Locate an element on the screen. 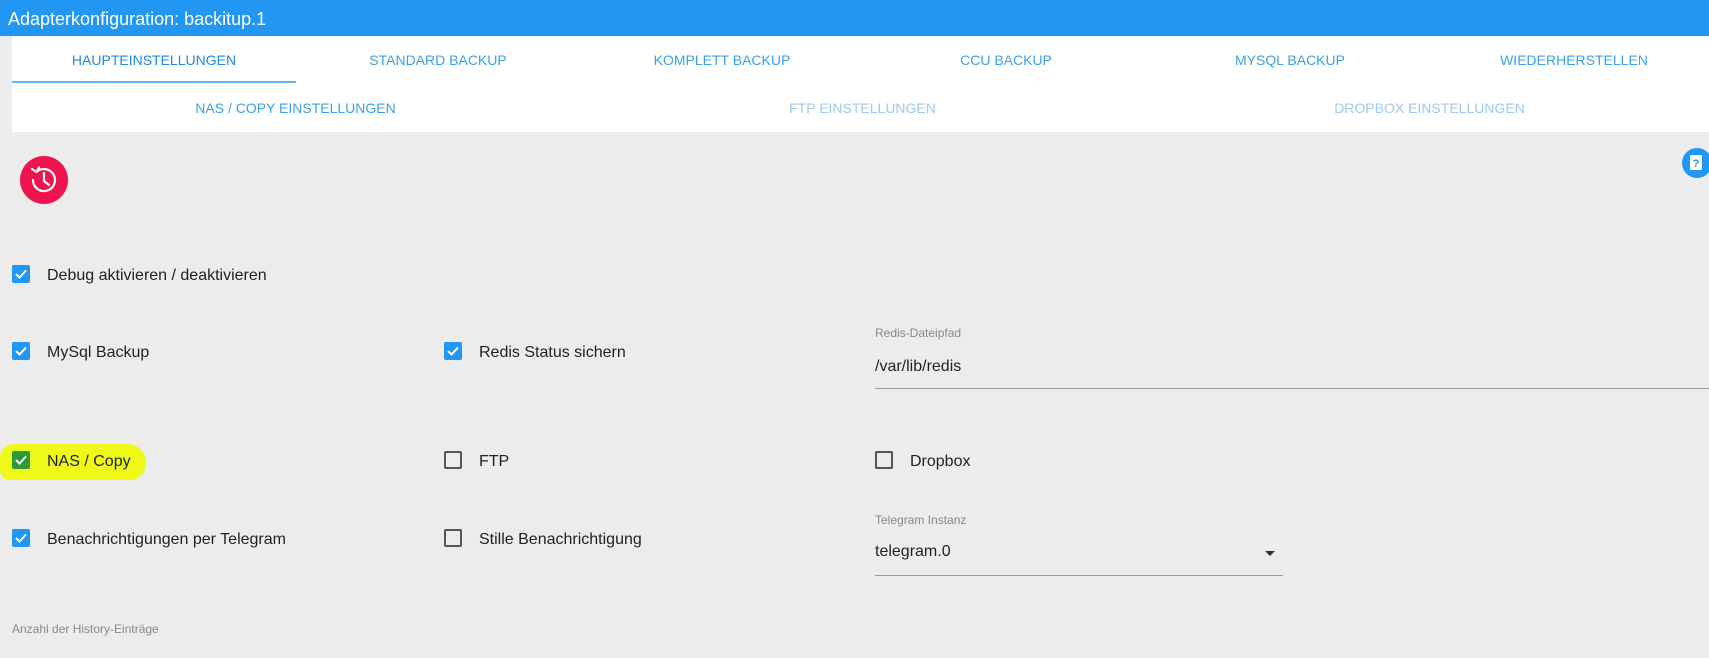 This screenshot has width=1709, height=658. active-tab-indicator is located at coordinates (154, 82).